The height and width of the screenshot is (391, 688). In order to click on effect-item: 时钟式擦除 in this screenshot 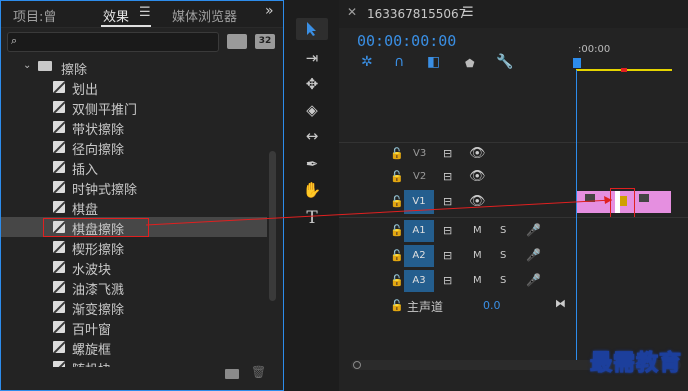, I will do `click(134, 187)`.